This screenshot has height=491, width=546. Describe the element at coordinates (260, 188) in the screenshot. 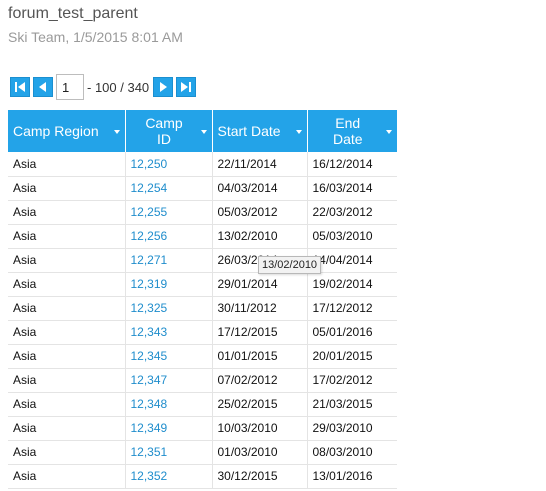

I see `cell-start-date: 04/03/2014` at that location.